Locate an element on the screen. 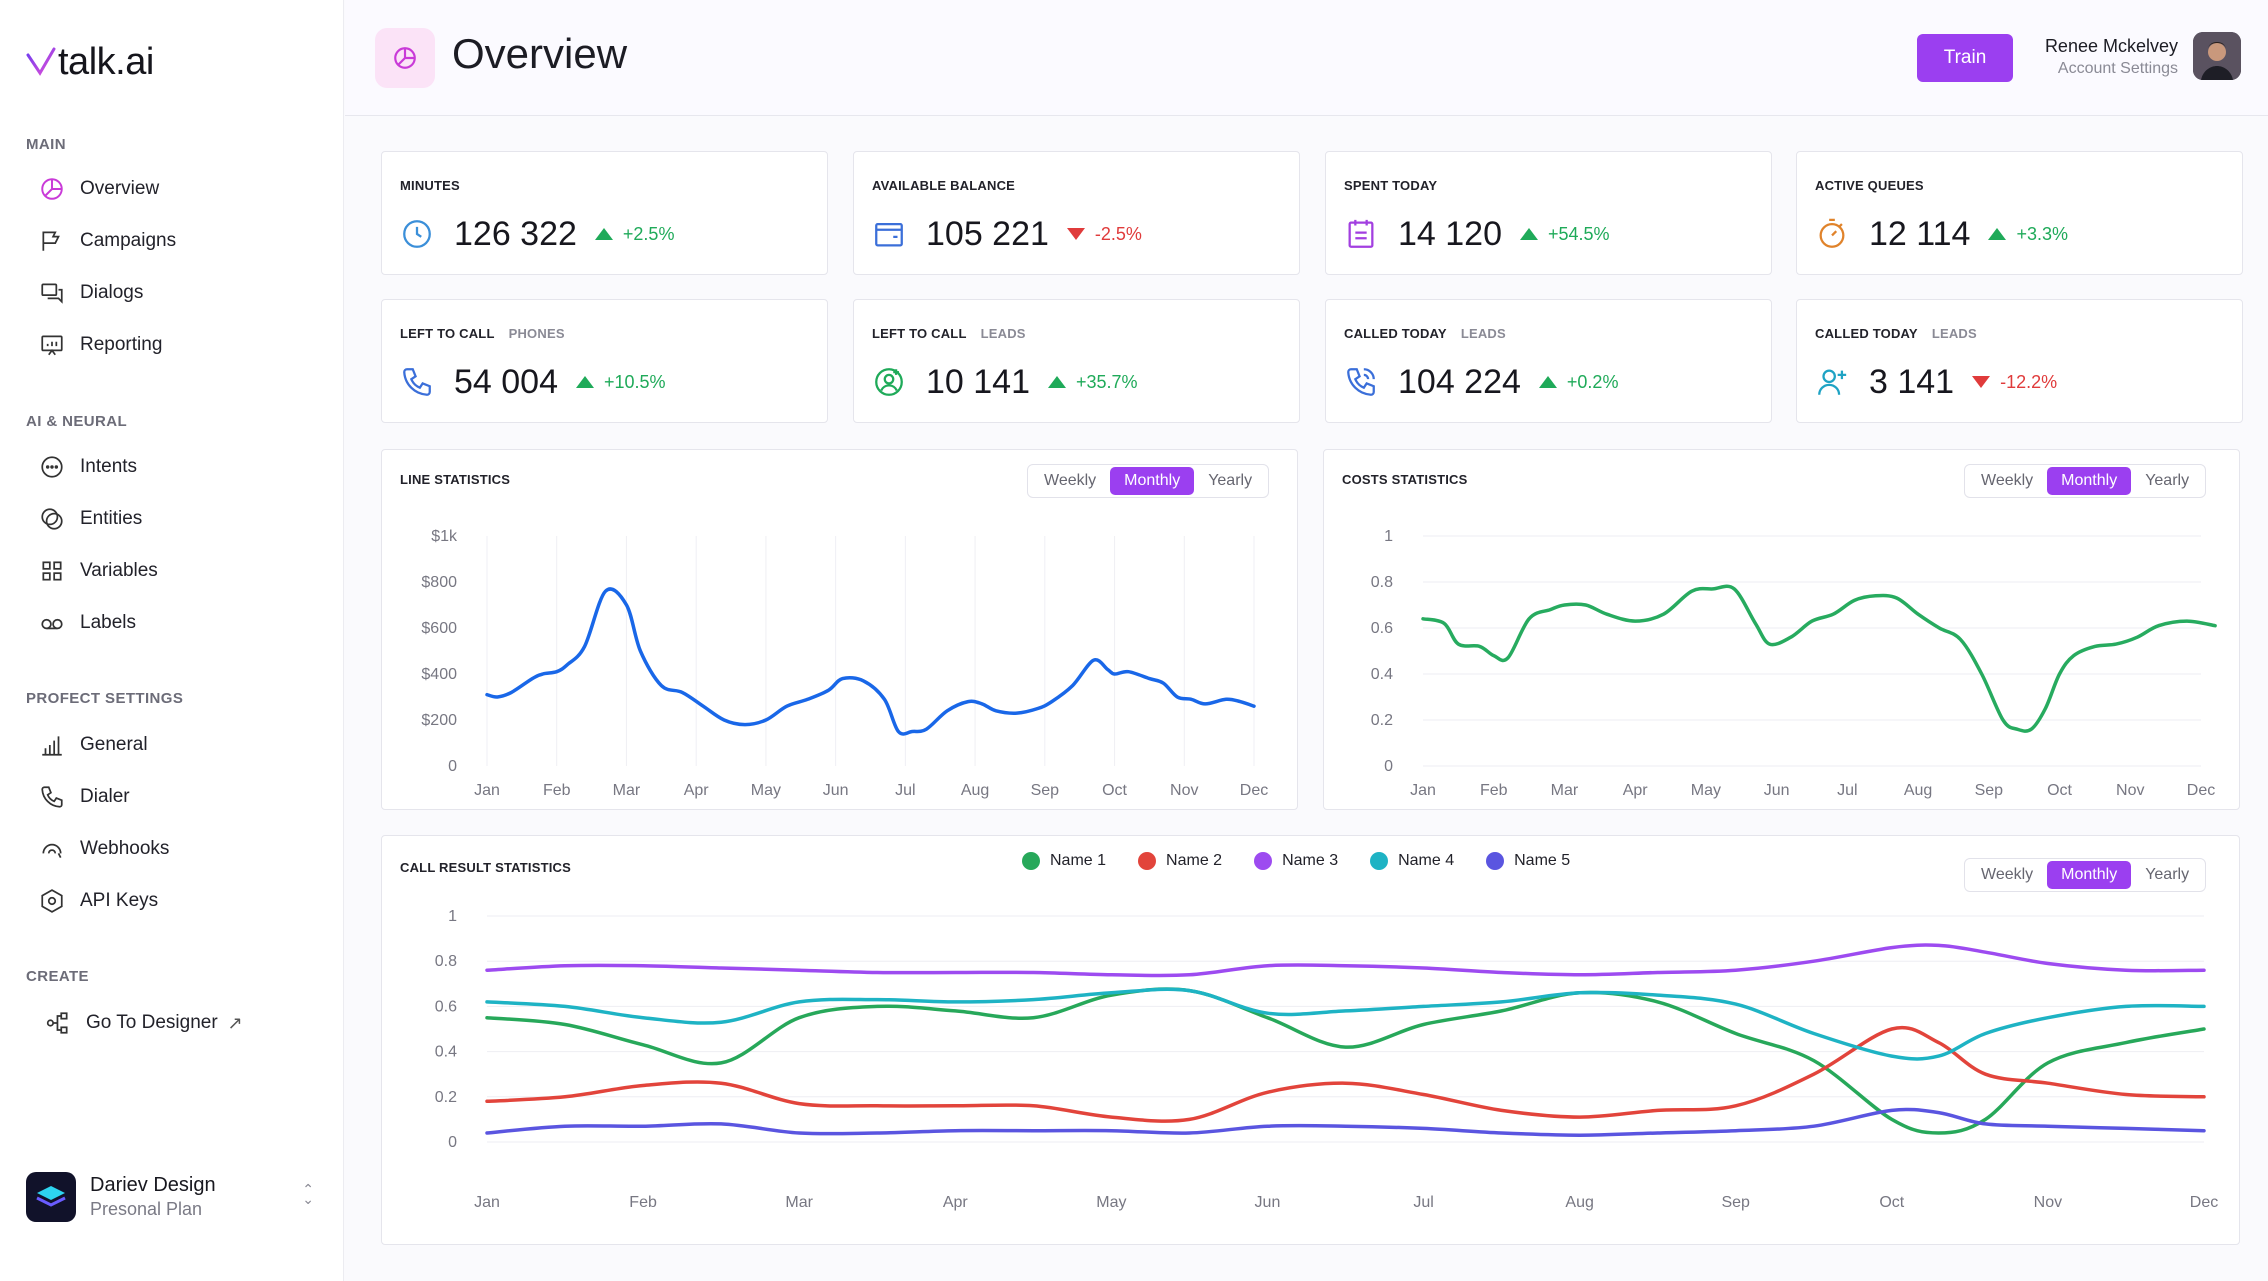 Image resolution: width=2268 pixels, height=1281 pixels. sidebar-item-label: Intents is located at coordinates (109, 466).